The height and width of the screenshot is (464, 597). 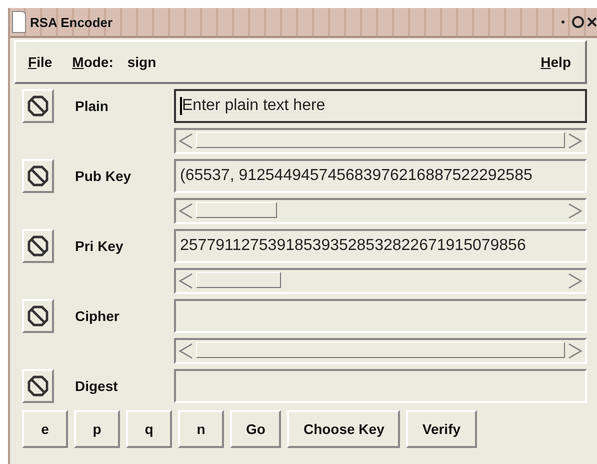 I want to click on menu-item: File, so click(x=40, y=62).